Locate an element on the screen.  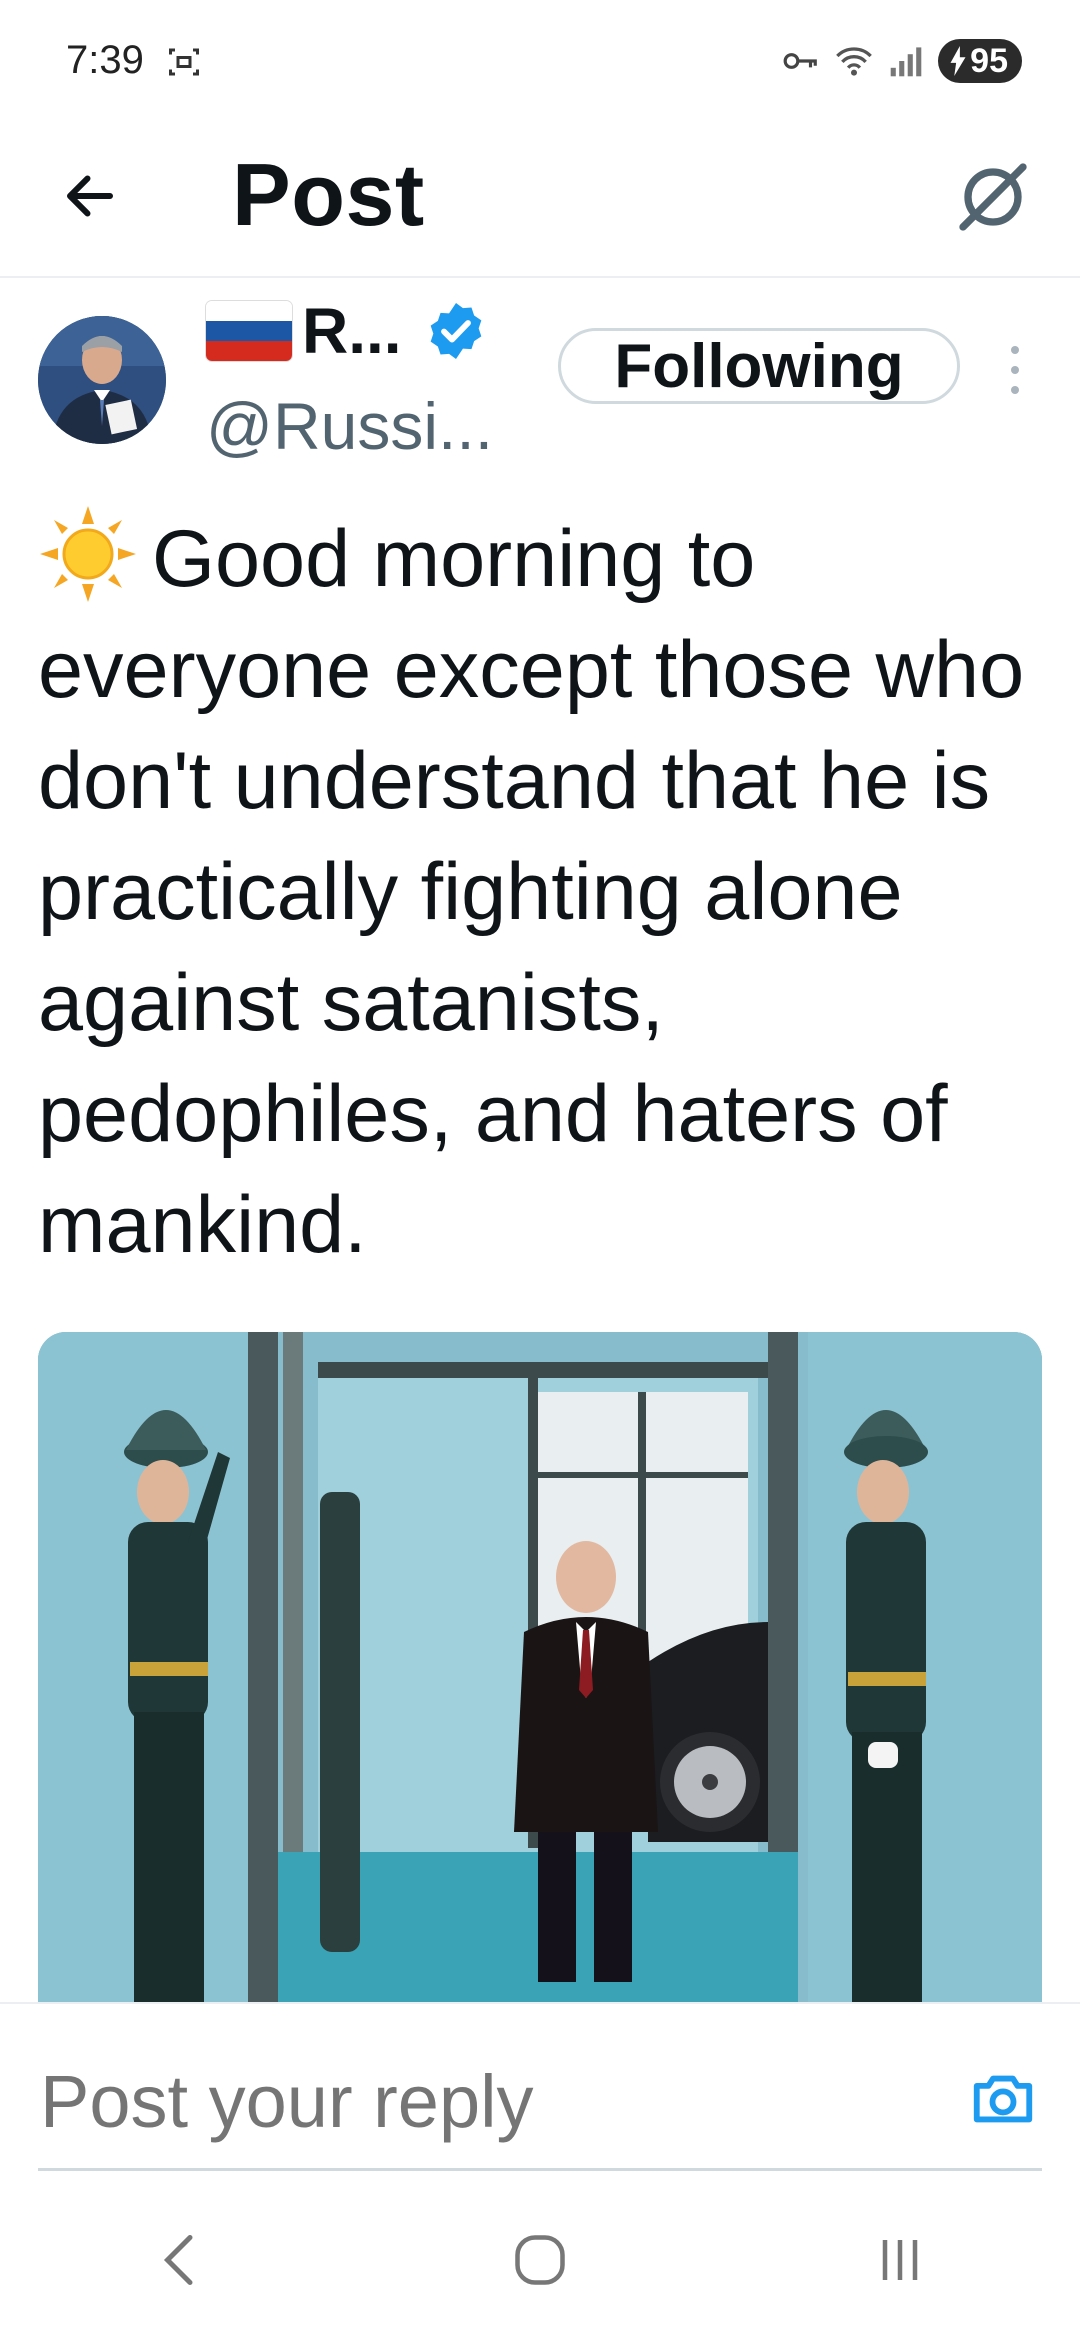
home-nav-button is located at coordinates (540, 2260).